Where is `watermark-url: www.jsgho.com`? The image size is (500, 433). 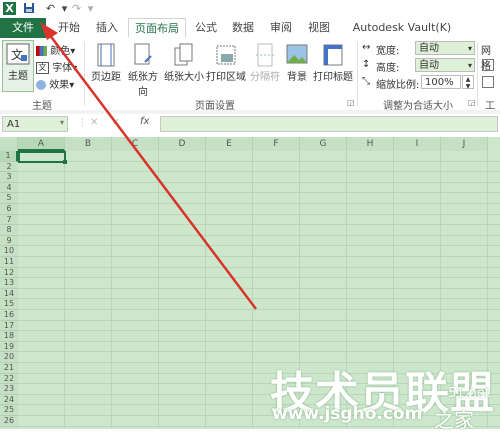
watermark-url: www.jsgho.com is located at coordinates (347, 414).